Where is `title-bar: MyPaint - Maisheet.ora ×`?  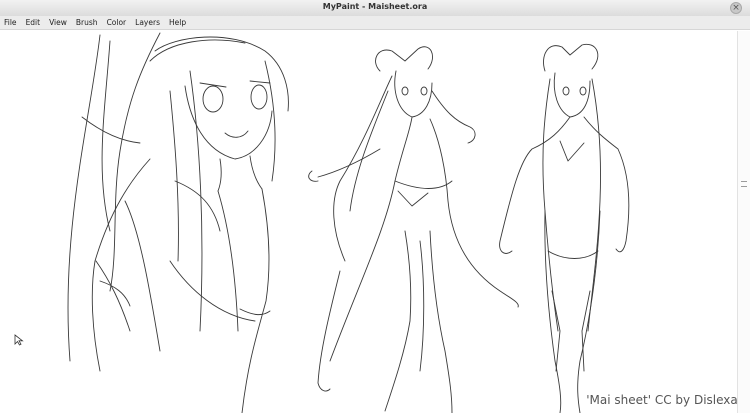 title-bar: MyPaint - Maisheet.ora × is located at coordinates (375, 8).